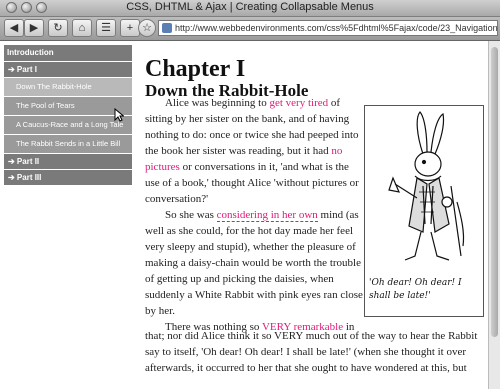  Describe the element at coordinates (426, 186) in the screenshot. I see `white-rabbit-drawing` at that location.